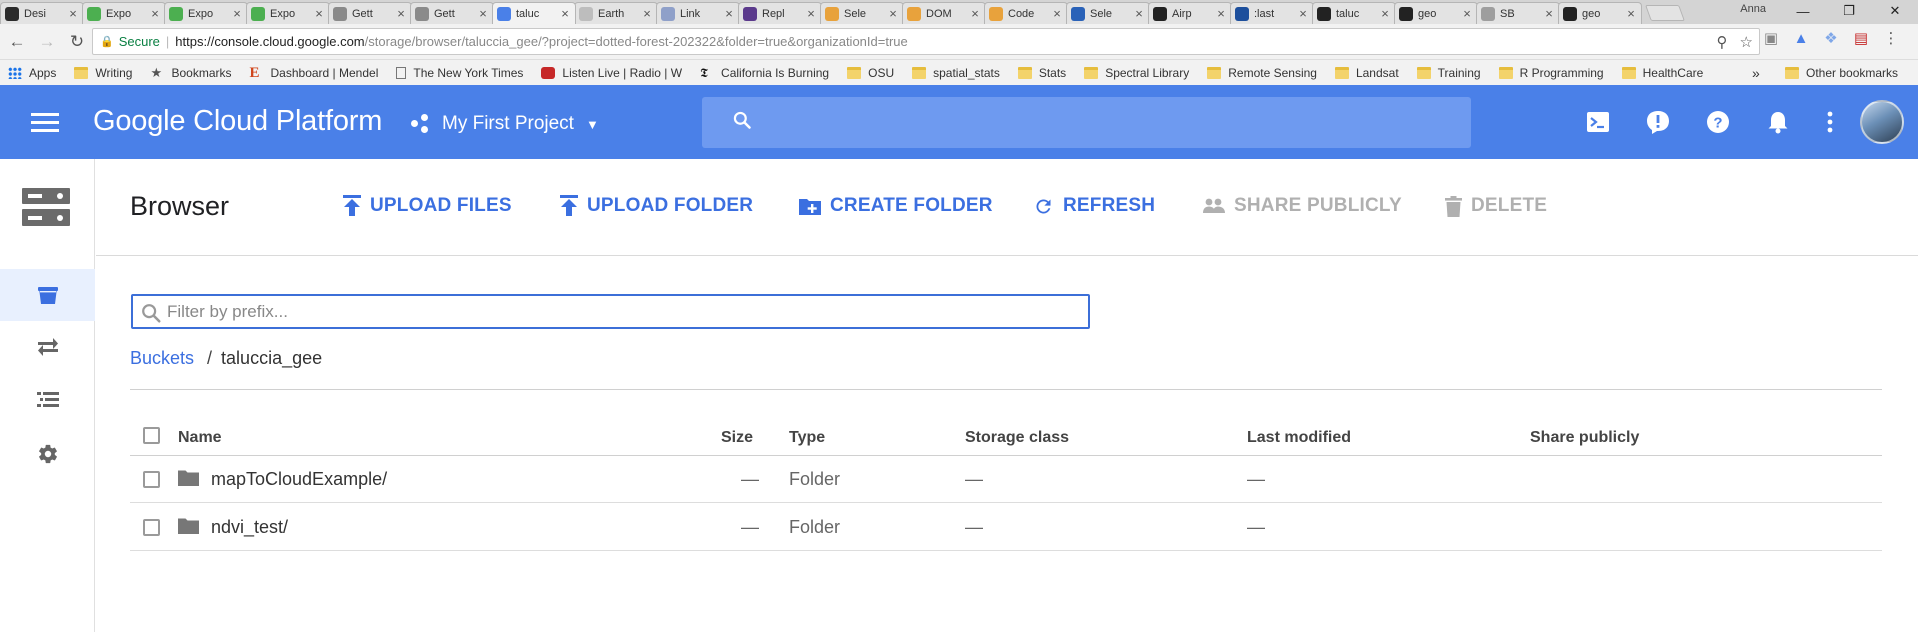 This screenshot has height=632, width=1918. I want to click on minimize-icon: —, so click(1803, 11).